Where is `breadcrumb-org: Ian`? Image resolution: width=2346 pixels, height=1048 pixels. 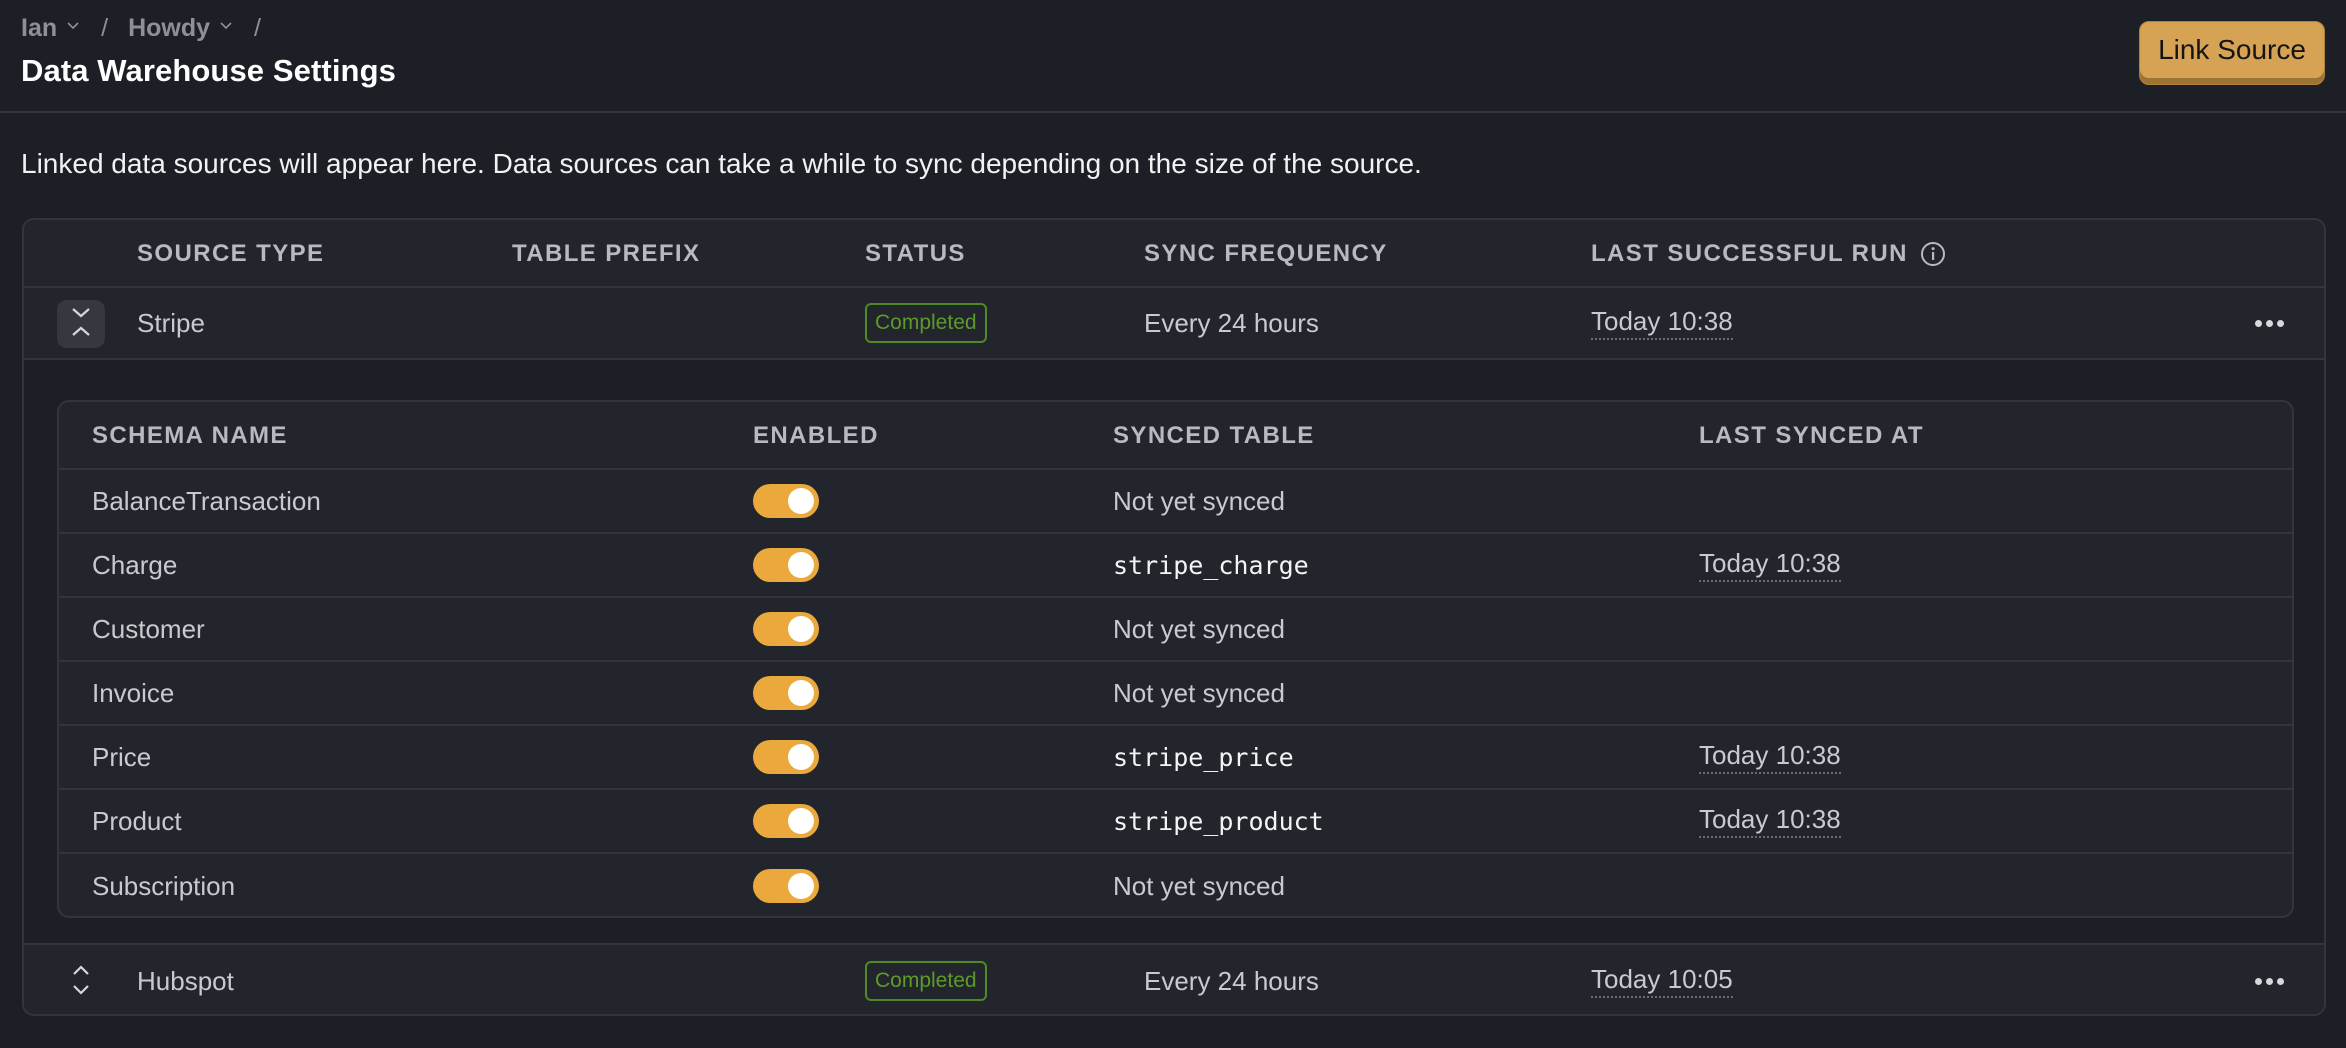
breadcrumb-org: Ian is located at coordinates (50, 28).